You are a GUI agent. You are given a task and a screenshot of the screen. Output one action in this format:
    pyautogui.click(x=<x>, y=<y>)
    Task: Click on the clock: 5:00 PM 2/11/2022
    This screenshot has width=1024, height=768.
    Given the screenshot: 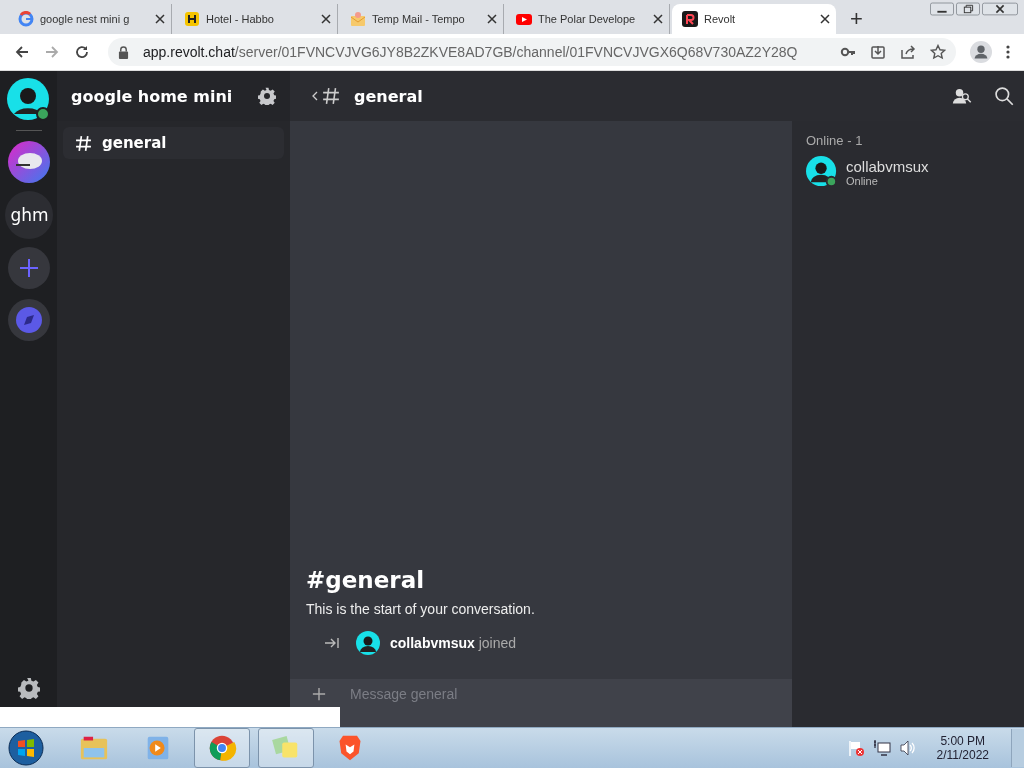 What is the action you would take?
    pyautogui.click(x=962, y=748)
    